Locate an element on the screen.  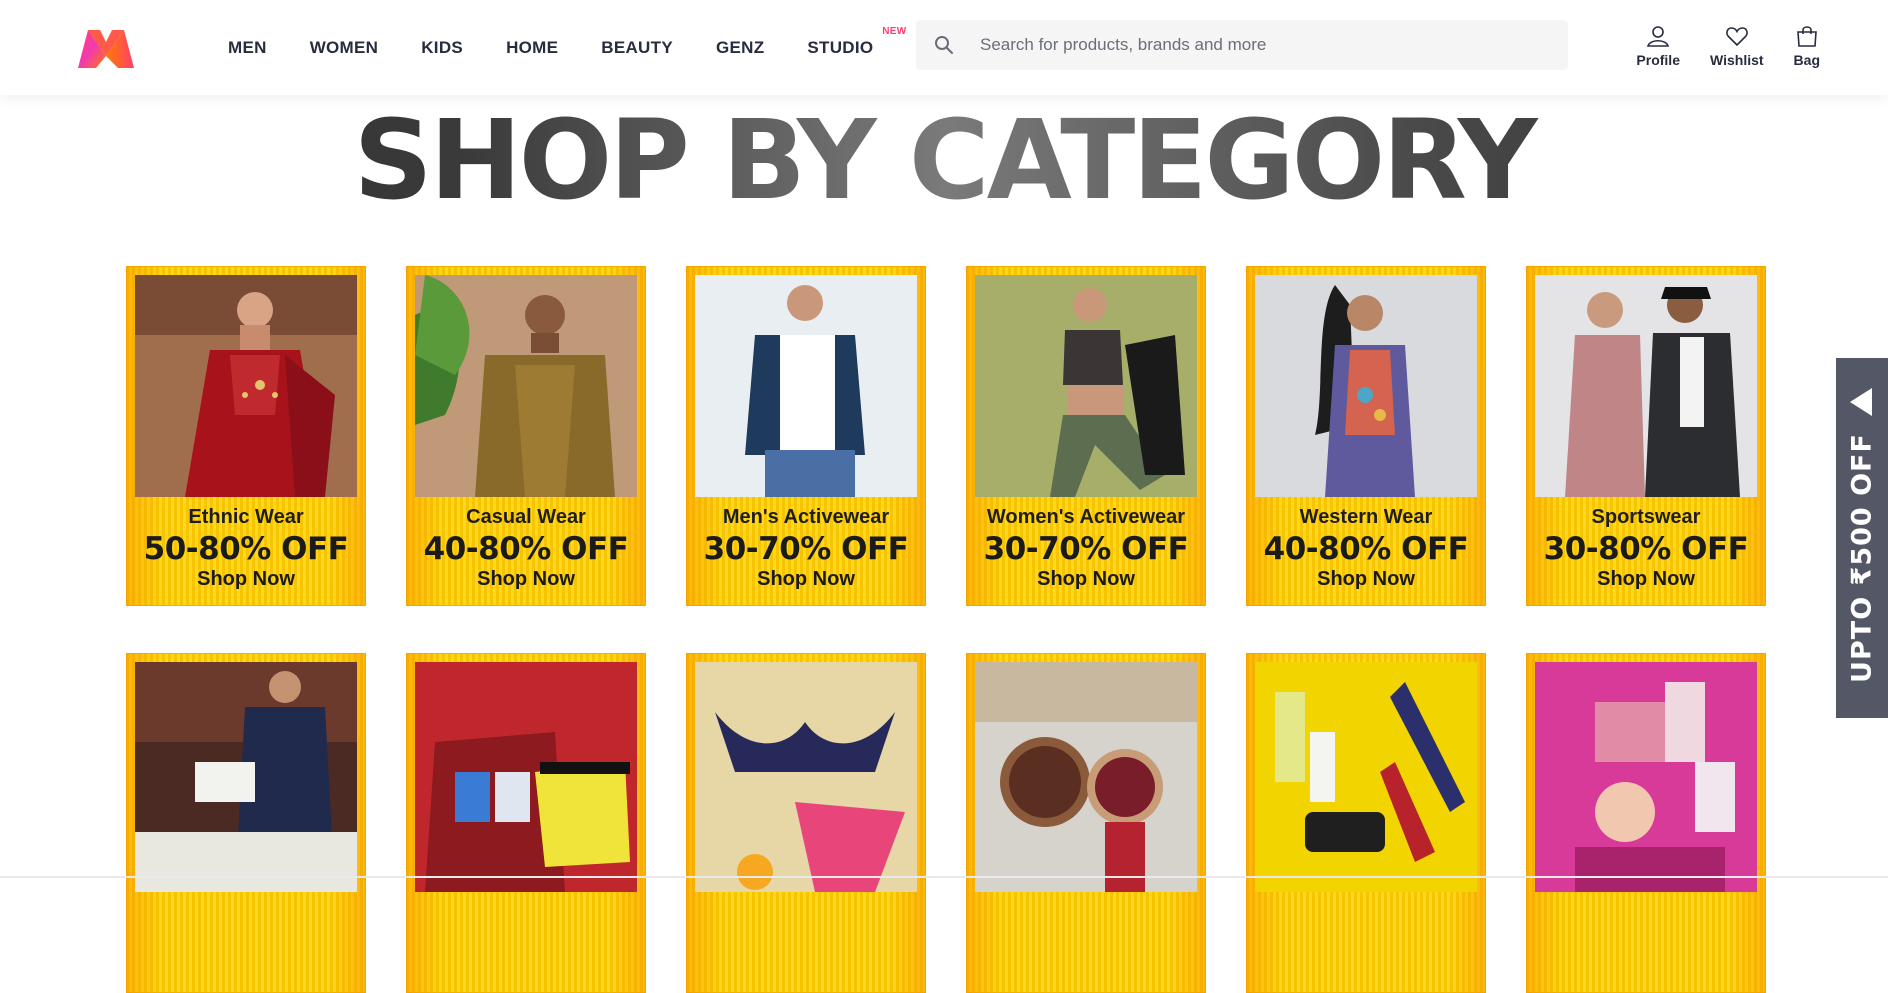
profile-label: Profile is located at coordinates (1658, 60).